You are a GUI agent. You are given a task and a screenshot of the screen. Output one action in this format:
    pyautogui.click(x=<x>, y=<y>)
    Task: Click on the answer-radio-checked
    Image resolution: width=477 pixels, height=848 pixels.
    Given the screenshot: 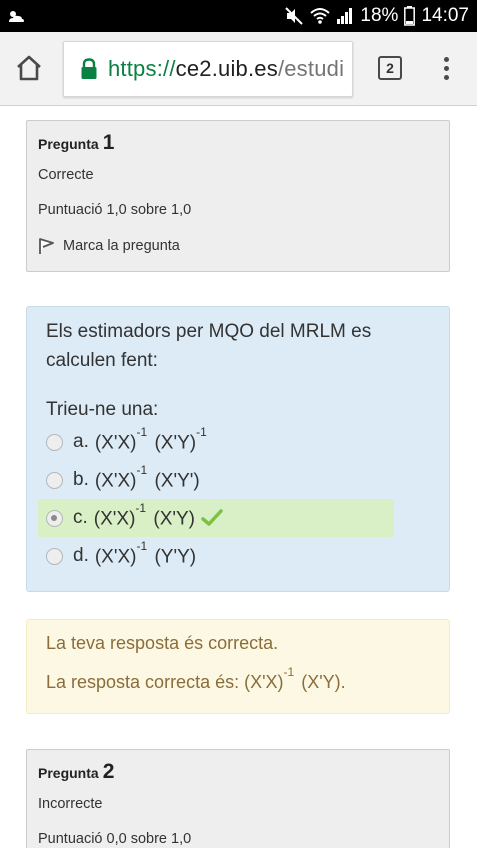 What is the action you would take?
    pyautogui.click(x=54, y=518)
    